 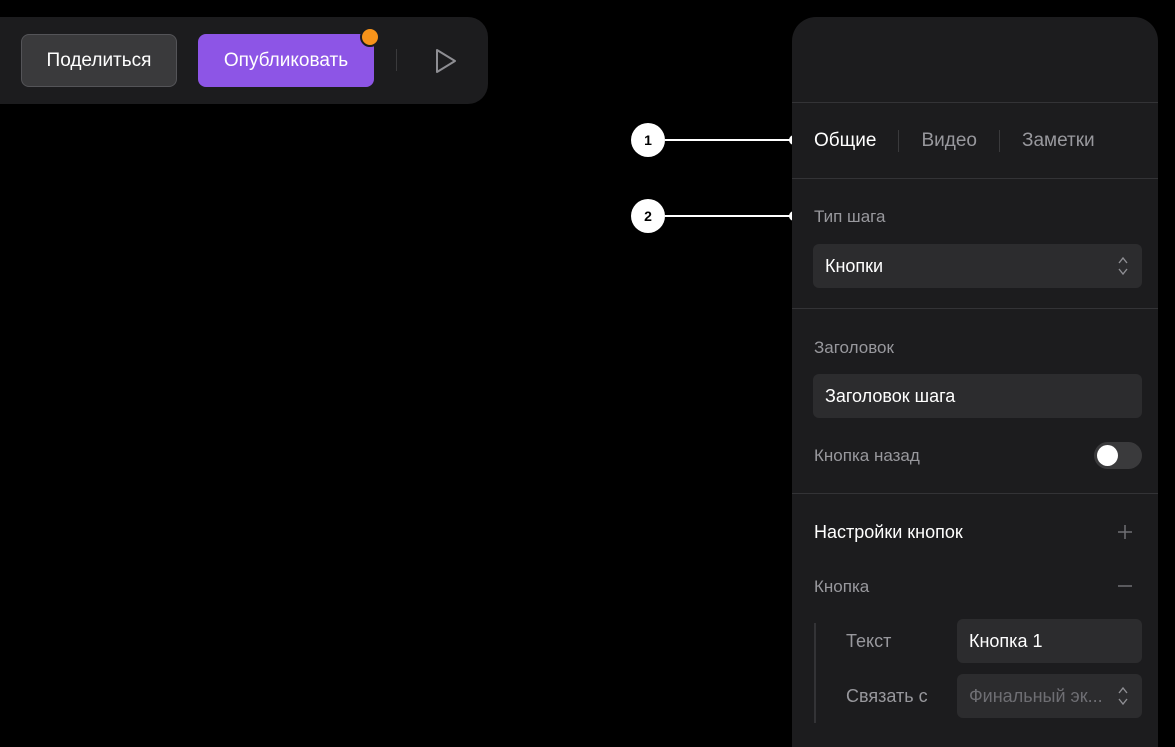 I want to click on publish-button-label: Опубликовать, so click(x=286, y=60).